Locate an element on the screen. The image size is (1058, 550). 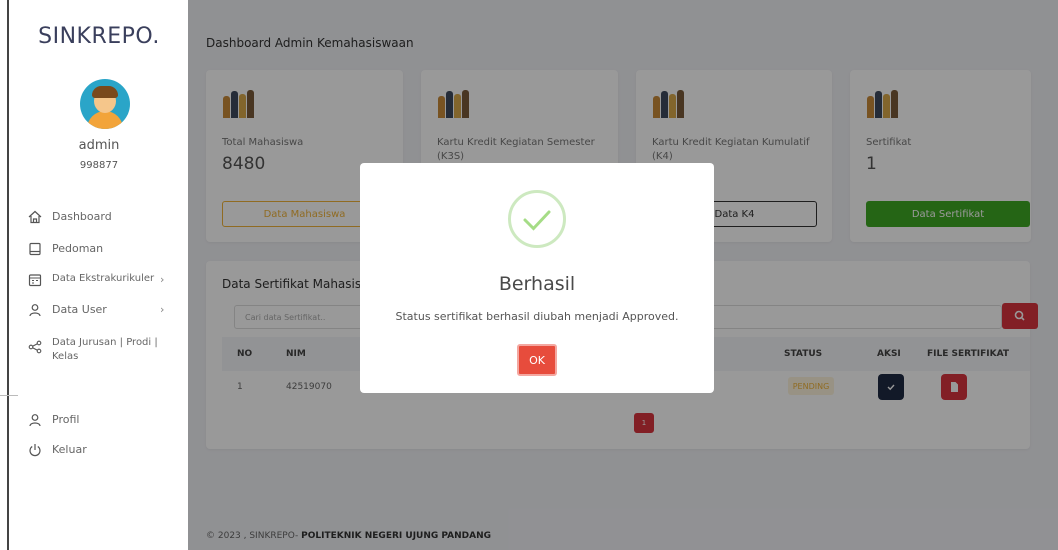
user-name: admin is located at coordinates (99, 145).